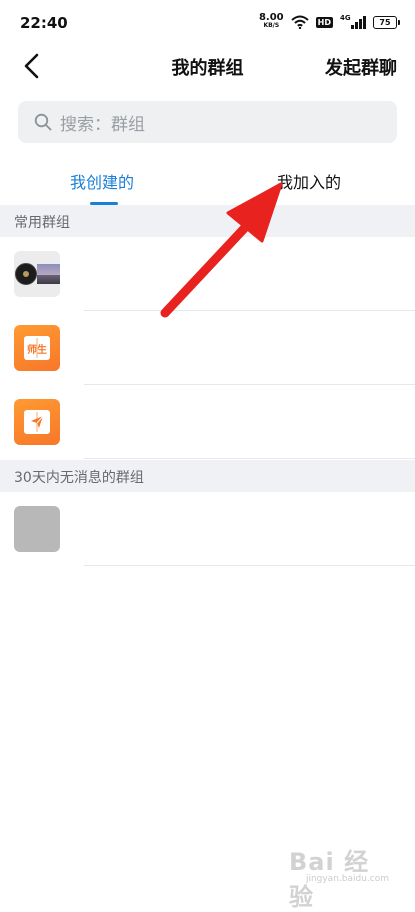  I want to click on battery-icon: 75, so click(386, 22).